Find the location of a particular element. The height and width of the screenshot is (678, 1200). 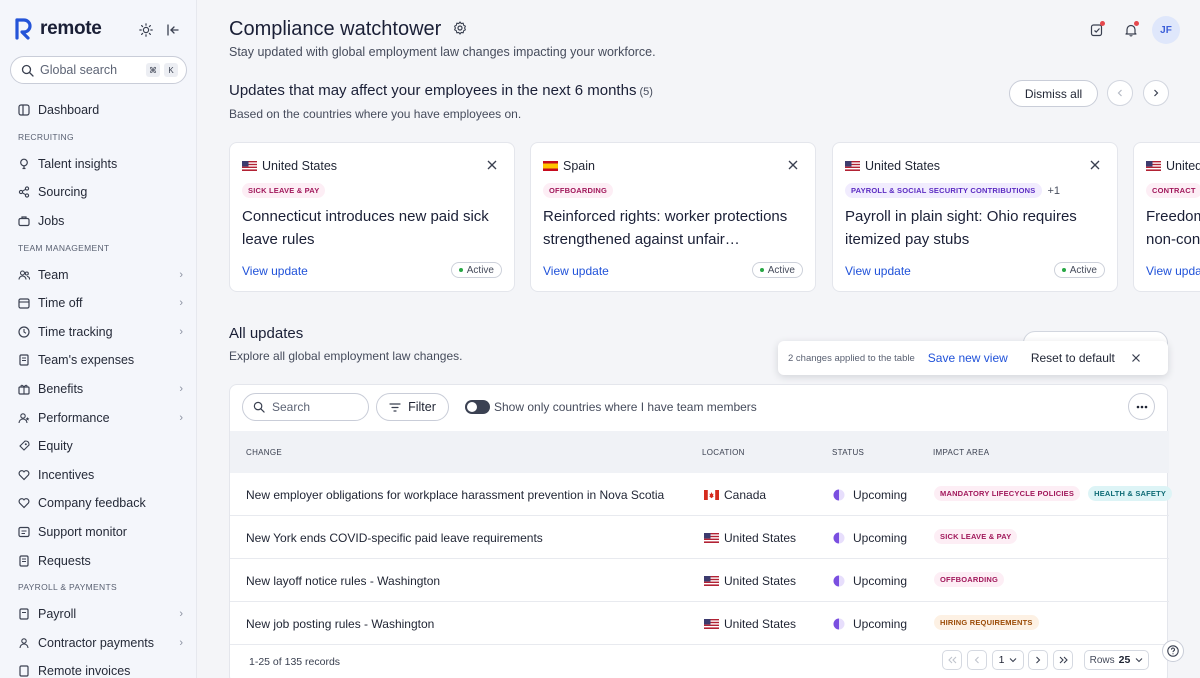

sidebar-item-label: Team's expenses is located at coordinates (86, 360).